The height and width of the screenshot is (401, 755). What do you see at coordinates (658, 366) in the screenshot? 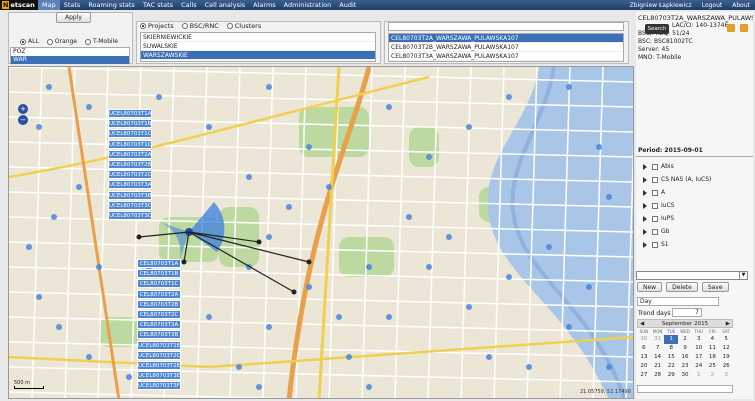
I see `calendar-day: 21` at bounding box center [658, 366].